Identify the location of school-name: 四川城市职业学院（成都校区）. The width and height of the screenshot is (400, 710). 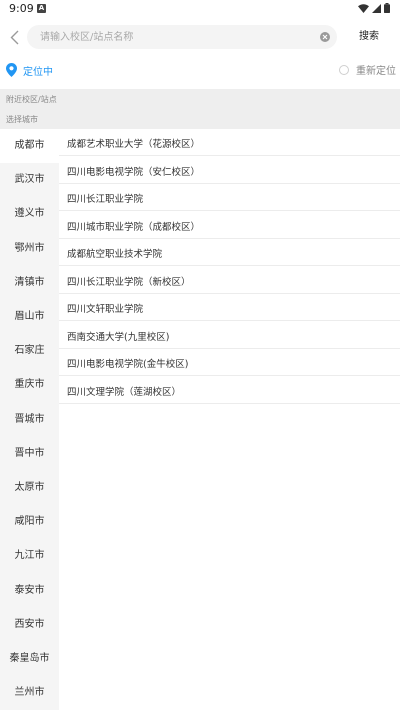
(134, 227).